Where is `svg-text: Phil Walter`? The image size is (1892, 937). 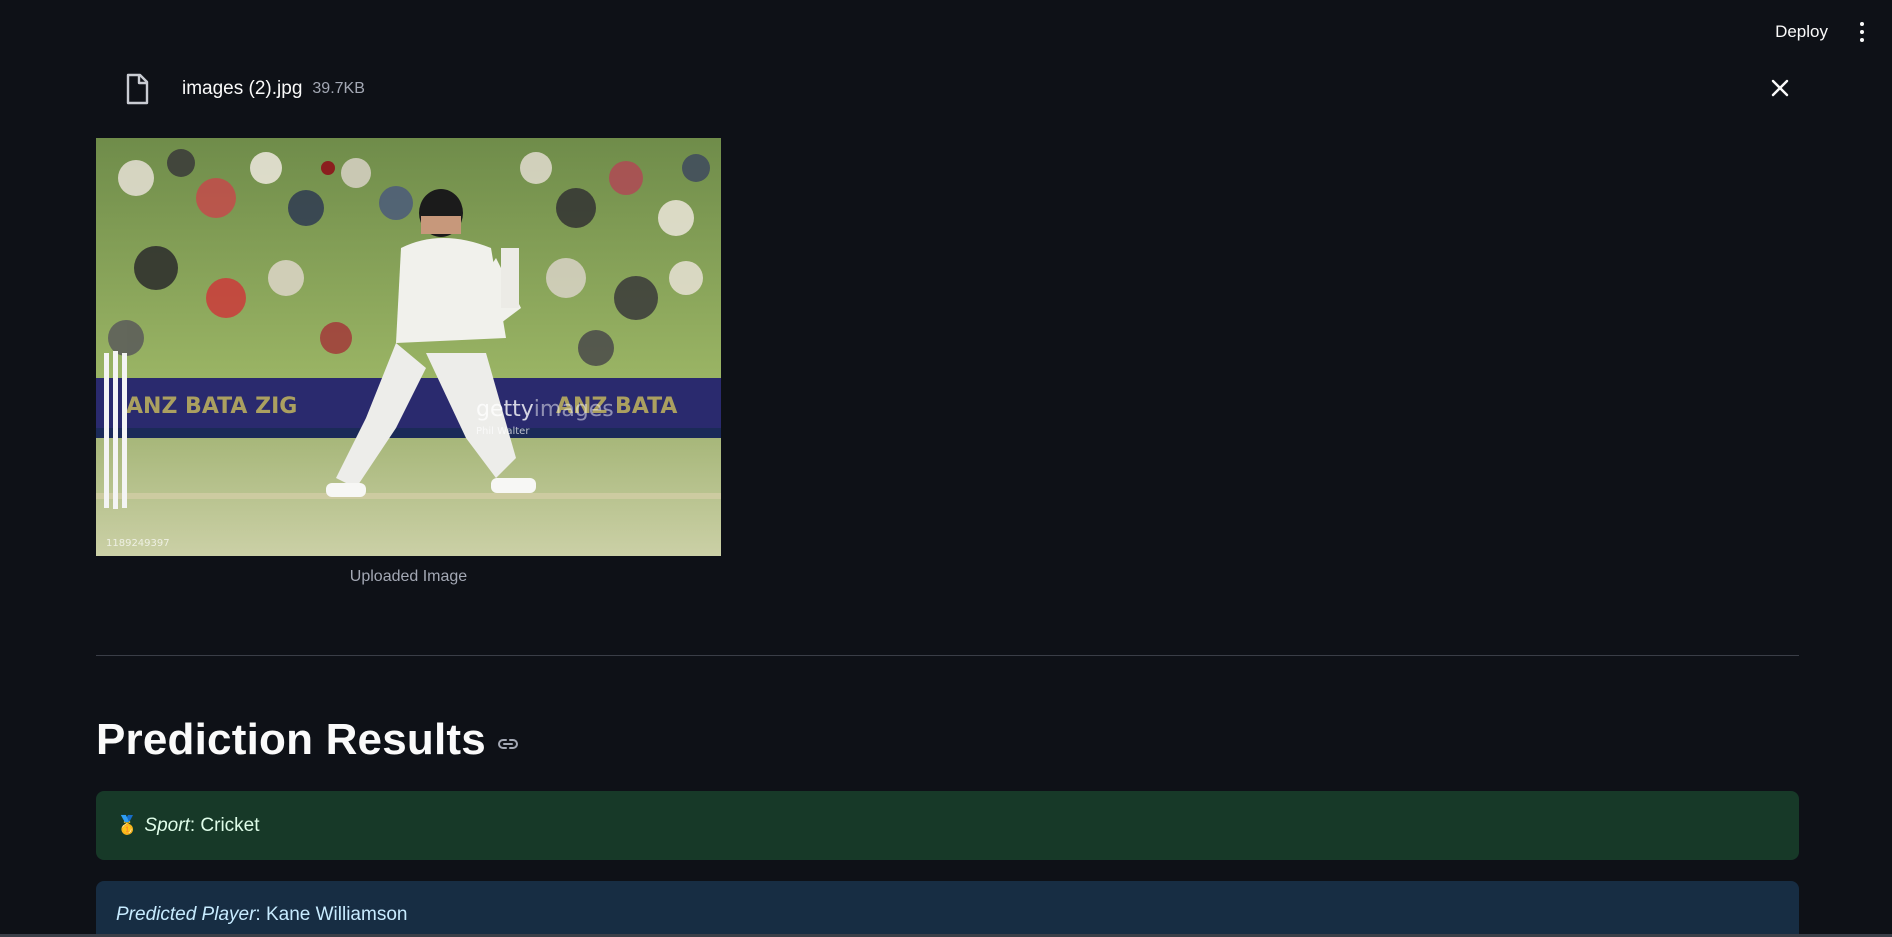 svg-text: Phil Walter is located at coordinates (503, 431).